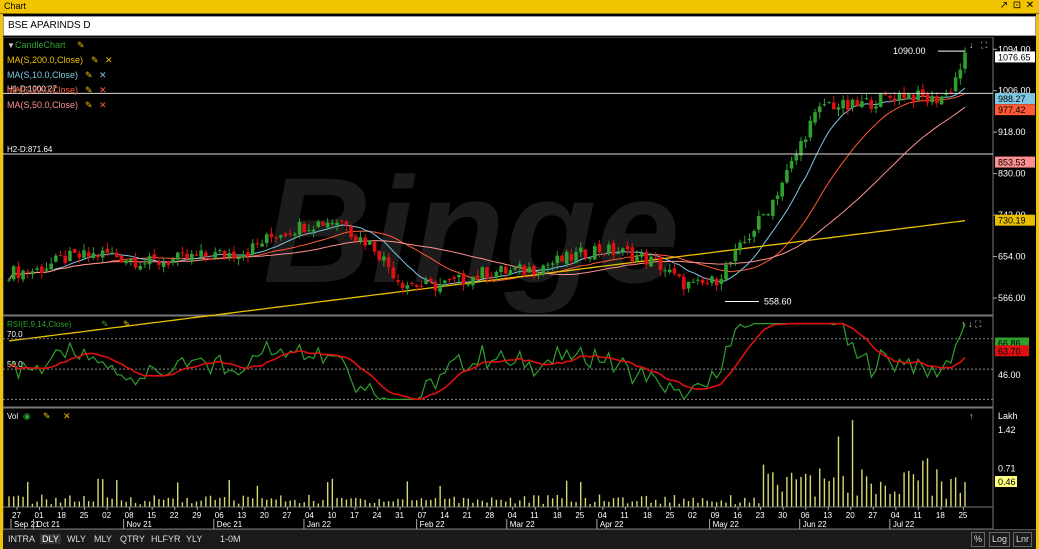  I want to click on y-tick-label: 830.00, so click(1012, 174).